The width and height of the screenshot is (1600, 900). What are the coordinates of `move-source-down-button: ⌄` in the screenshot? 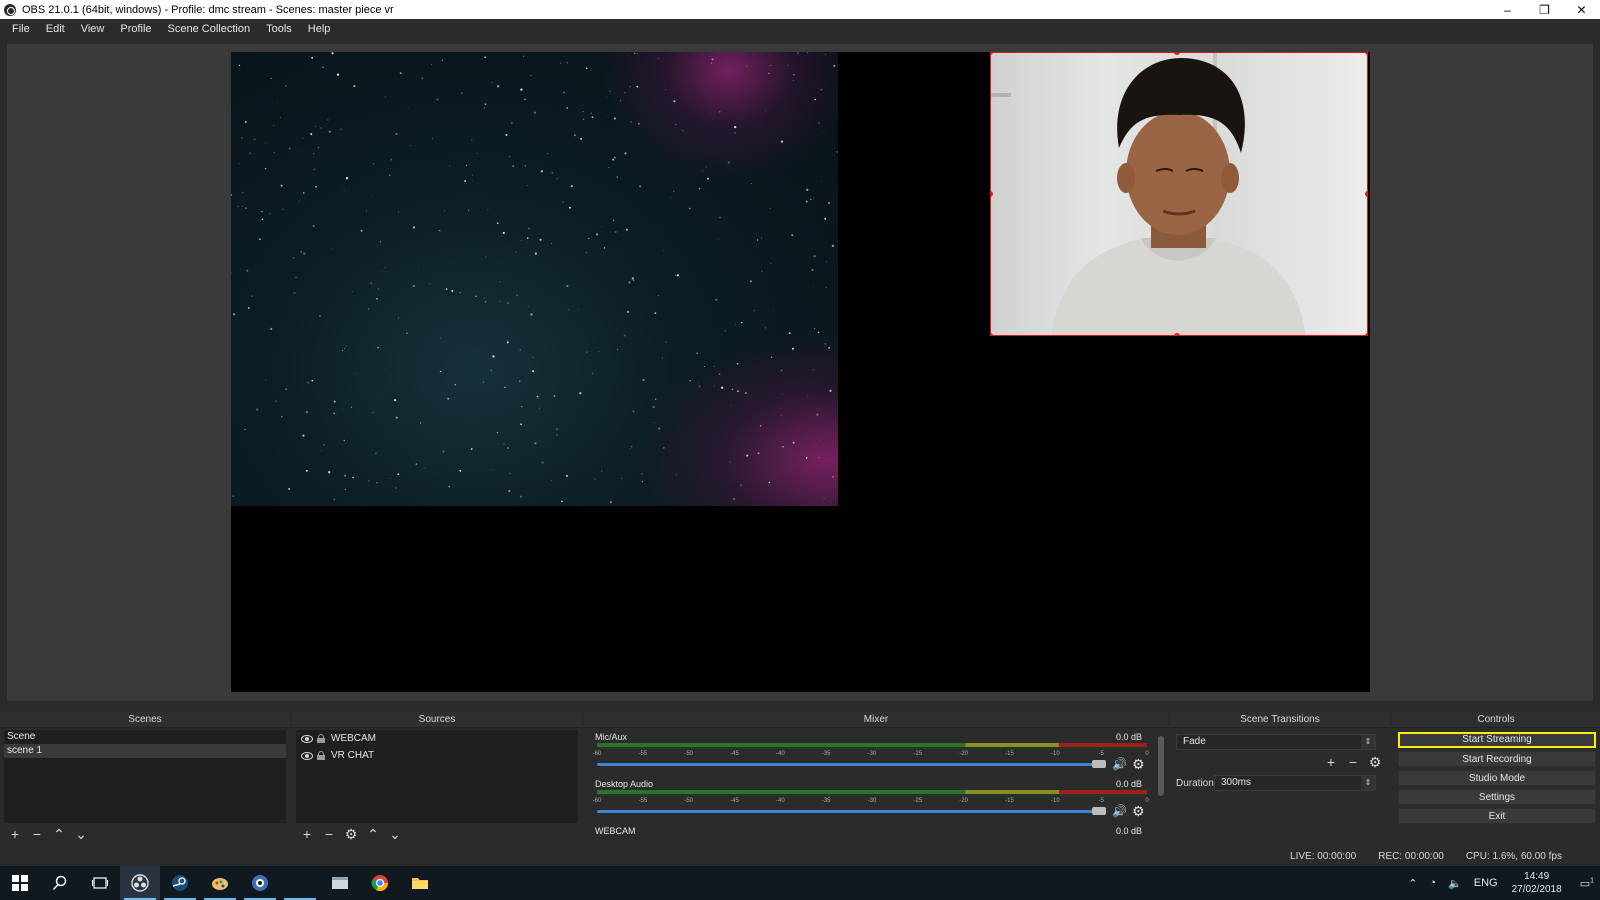 It's located at (395, 834).